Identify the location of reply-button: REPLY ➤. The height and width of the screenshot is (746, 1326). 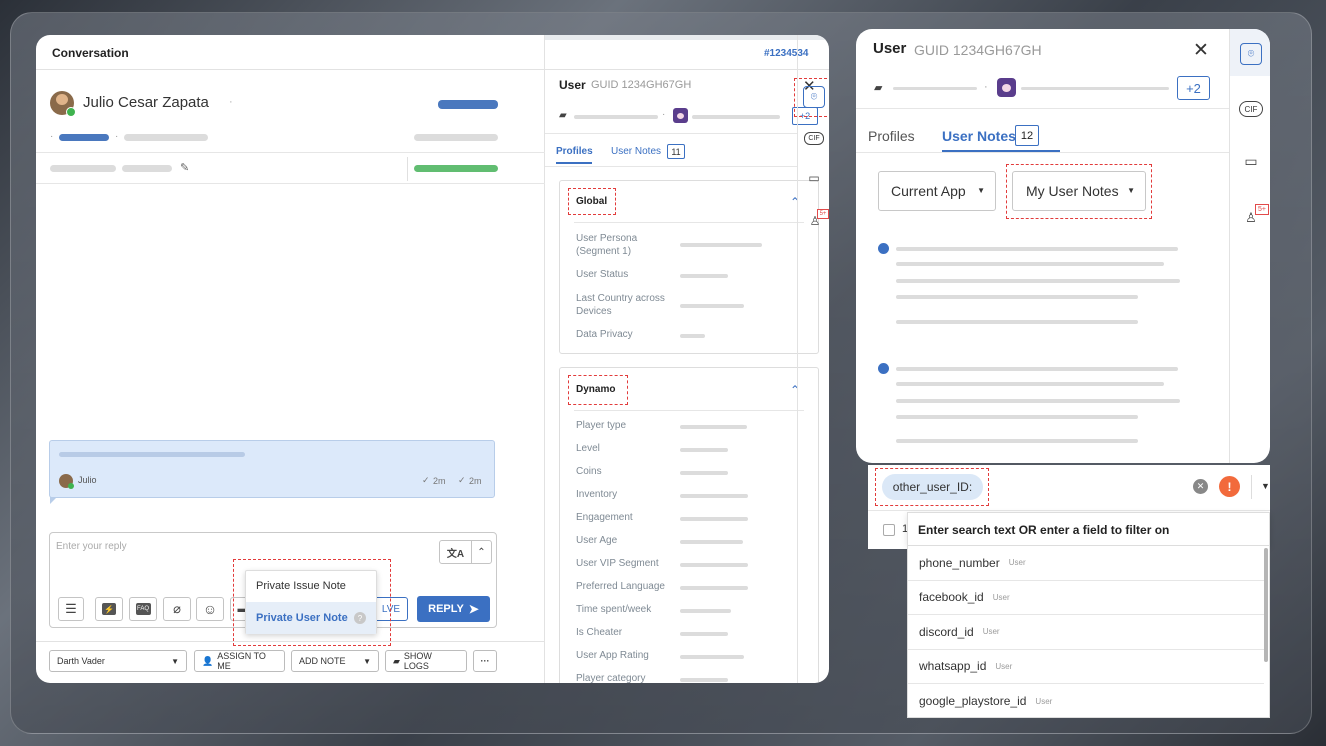
(453, 609).